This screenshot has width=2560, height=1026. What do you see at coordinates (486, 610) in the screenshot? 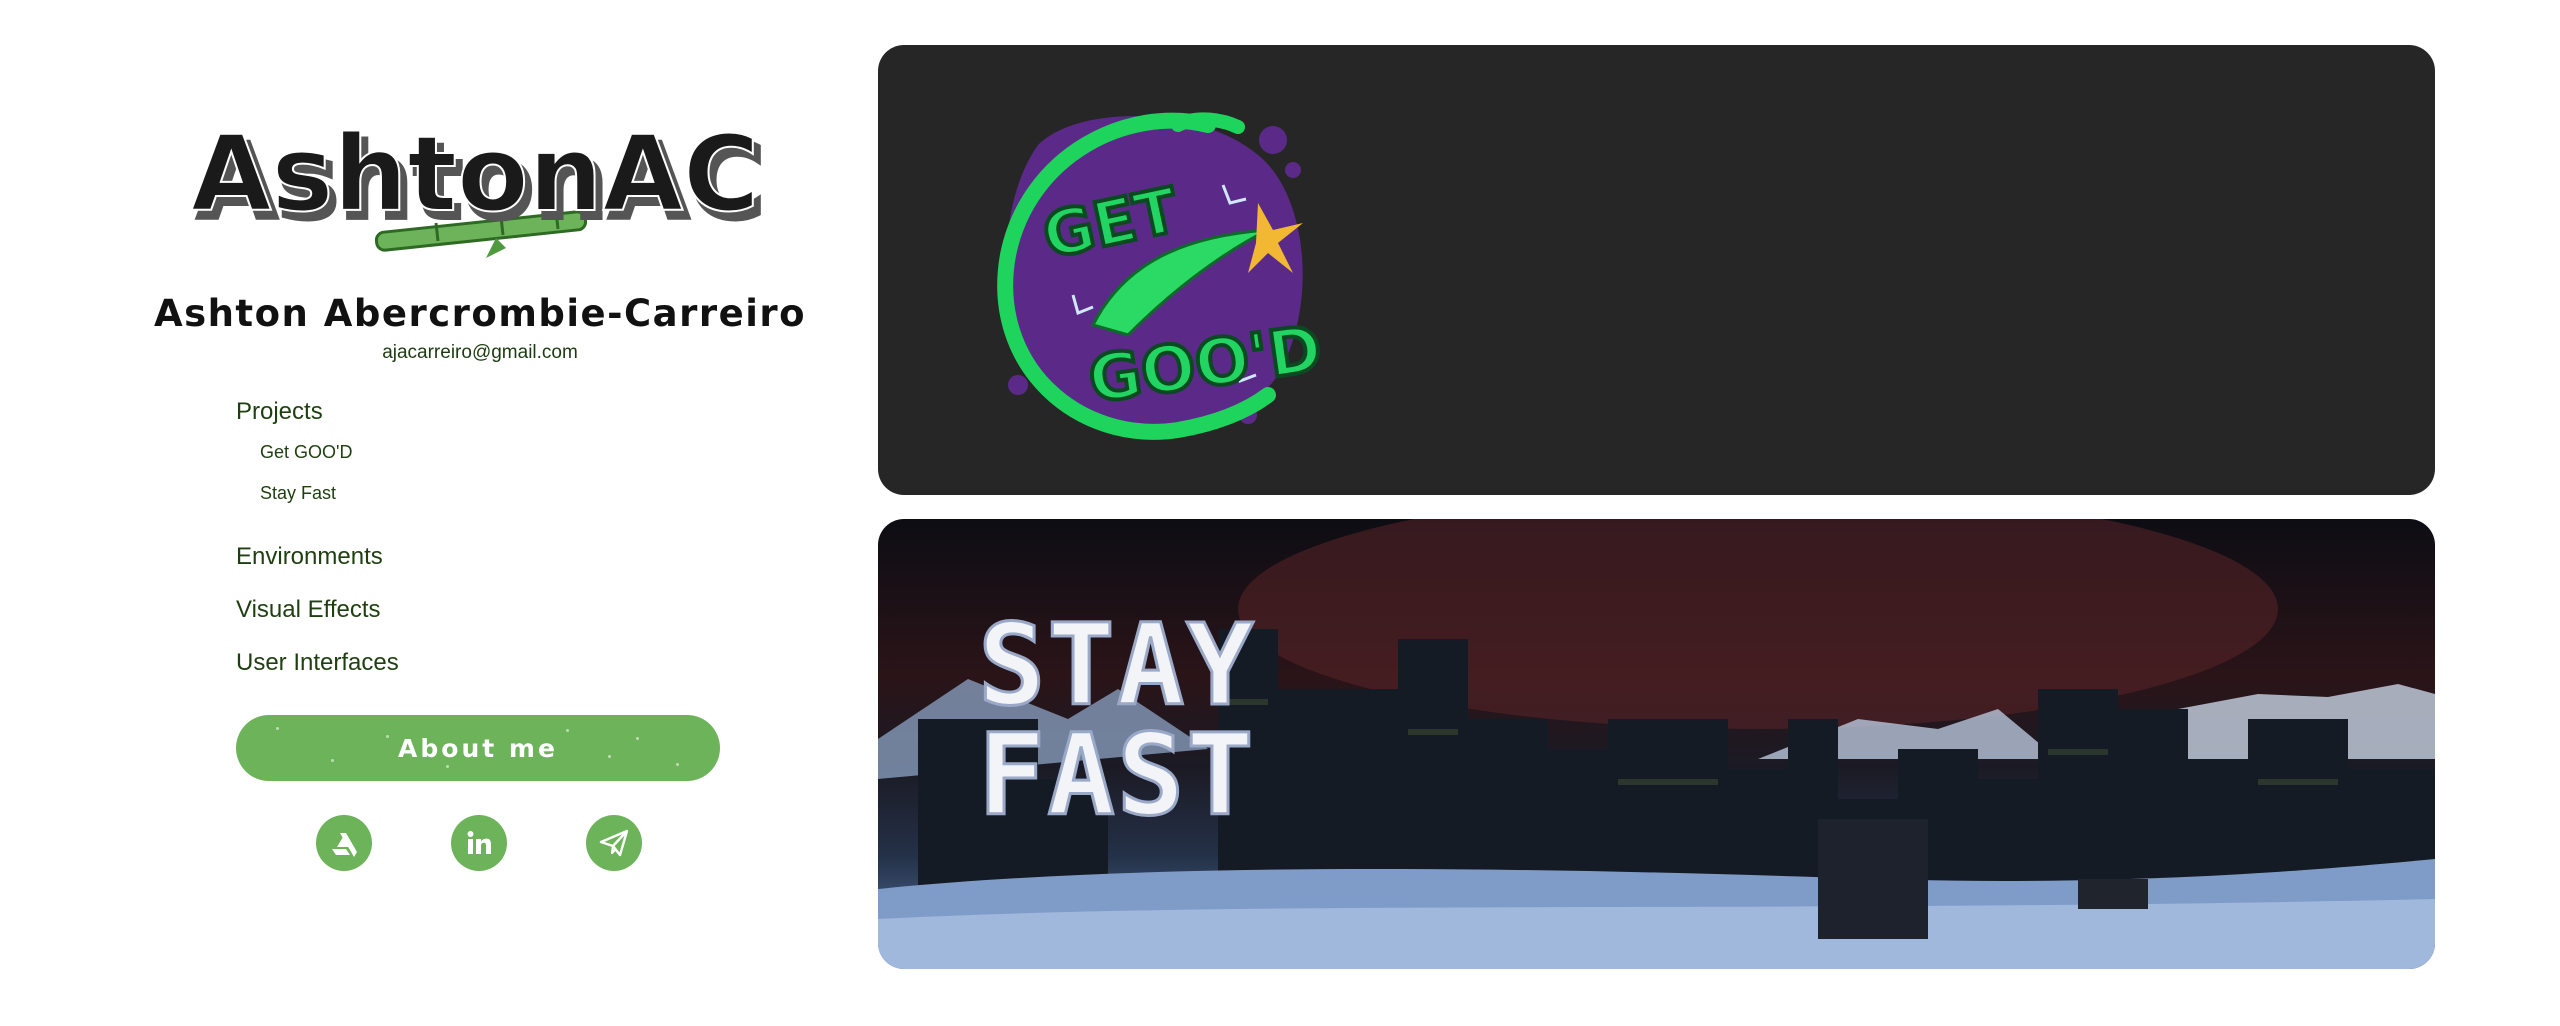
I see `nav-visual-effects: Visual Effects` at bounding box center [486, 610].